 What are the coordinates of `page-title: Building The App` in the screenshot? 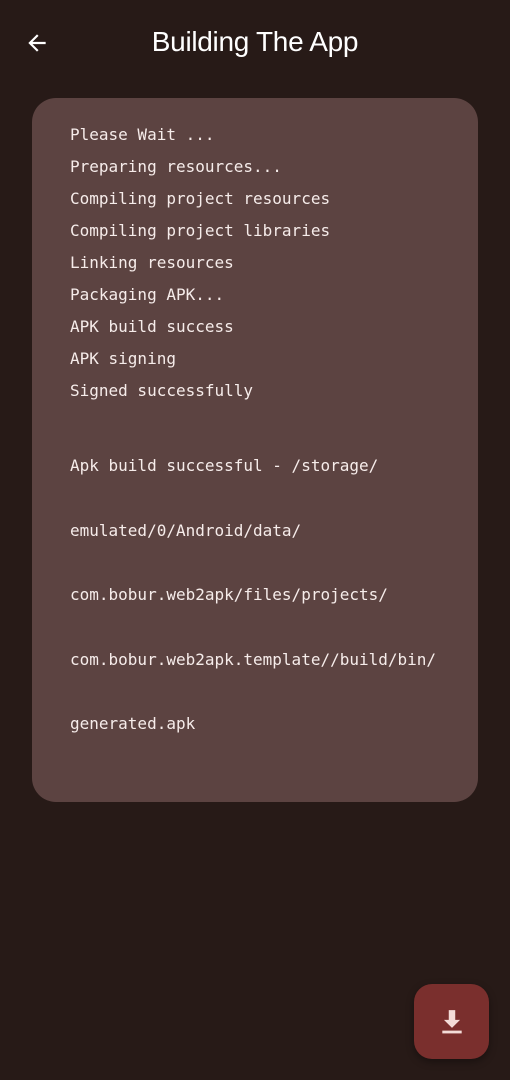 It's located at (255, 41).